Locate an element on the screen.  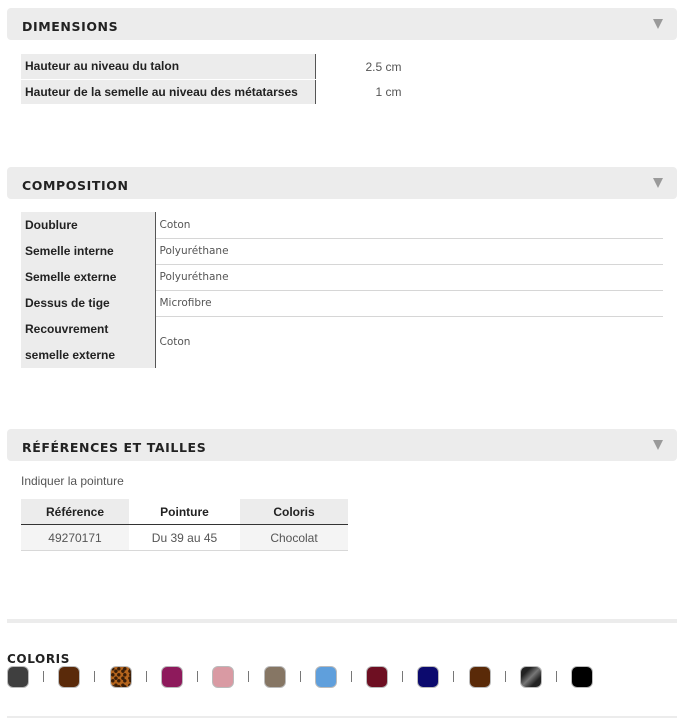
composition-label: Semelle interne is located at coordinates (88, 251).